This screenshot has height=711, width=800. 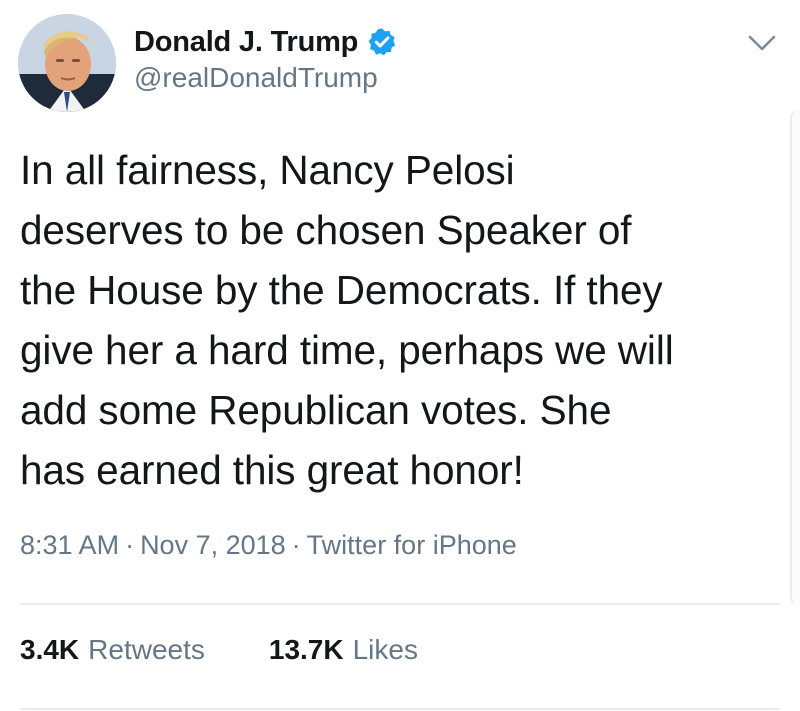 What do you see at coordinates (267, 170) in the screenshot?
I see `tweet-text-line: In all fairness, Nancy Pelosi` at bounding box center [267, 170].